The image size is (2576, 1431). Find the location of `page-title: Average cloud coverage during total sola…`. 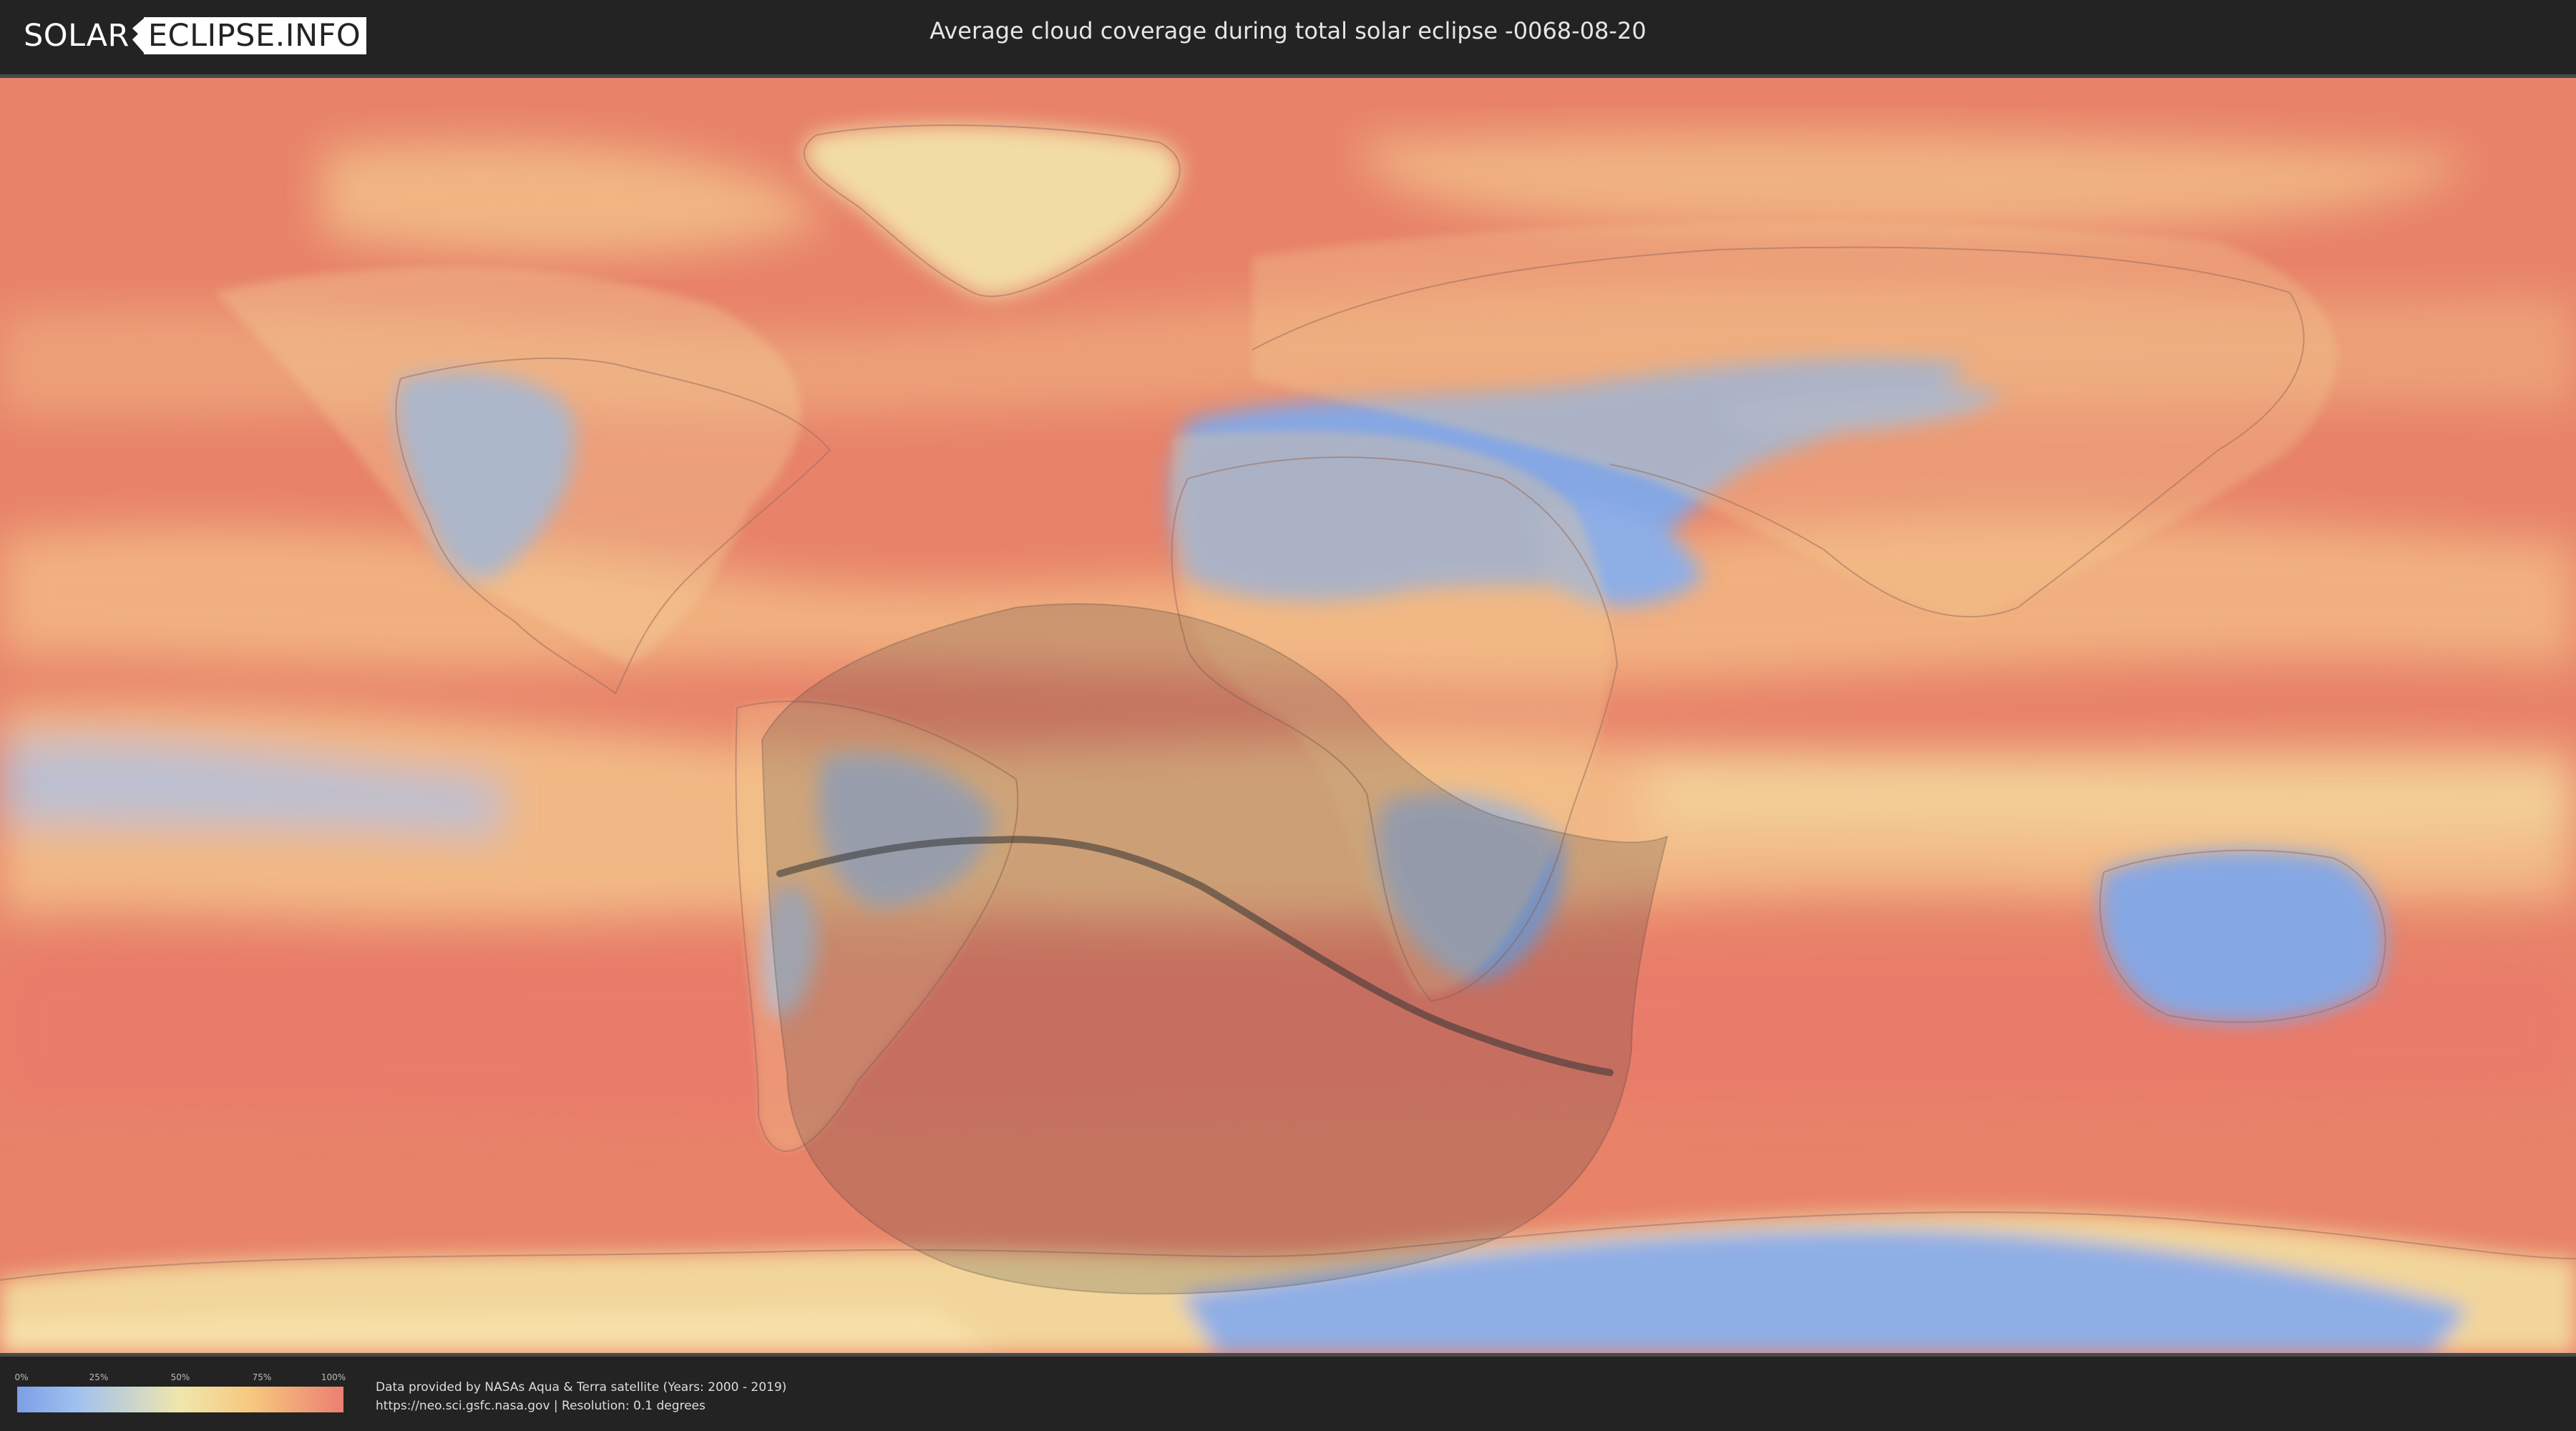

page-title: Average cloud coverage during total sola… is located at coordinates (1288, 31).